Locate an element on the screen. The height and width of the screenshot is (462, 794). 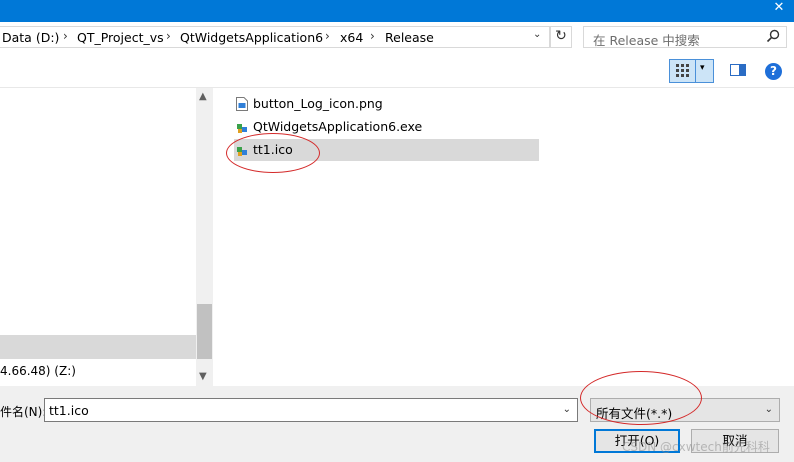
tiles-view-icon is located at coordinates (682, 70).